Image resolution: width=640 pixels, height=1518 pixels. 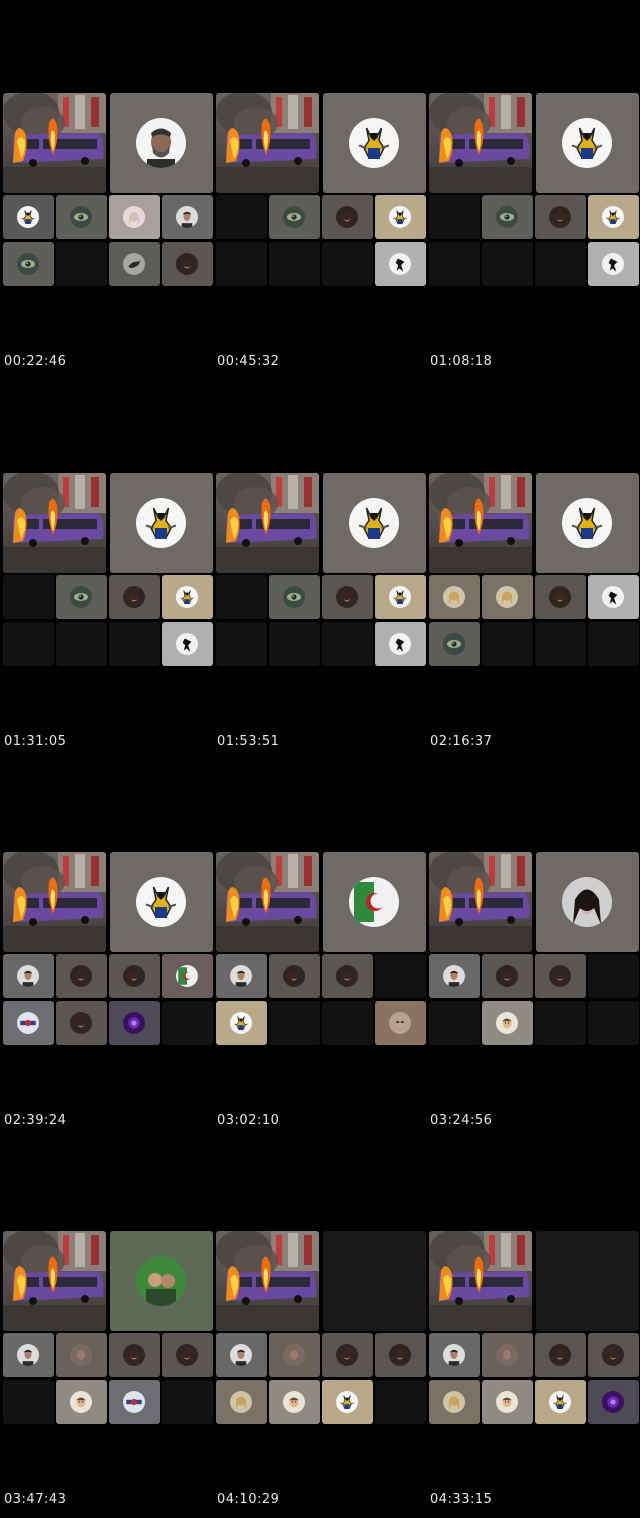 I want to click on timestamp-label: 03:24:56, so click(x=461, y=1120).